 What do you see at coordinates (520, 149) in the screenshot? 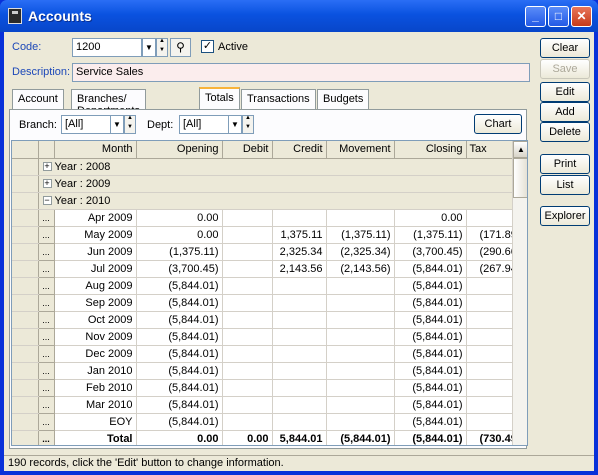
I see `scroll-up-icon: ▲` at bounding box center [520, 149].